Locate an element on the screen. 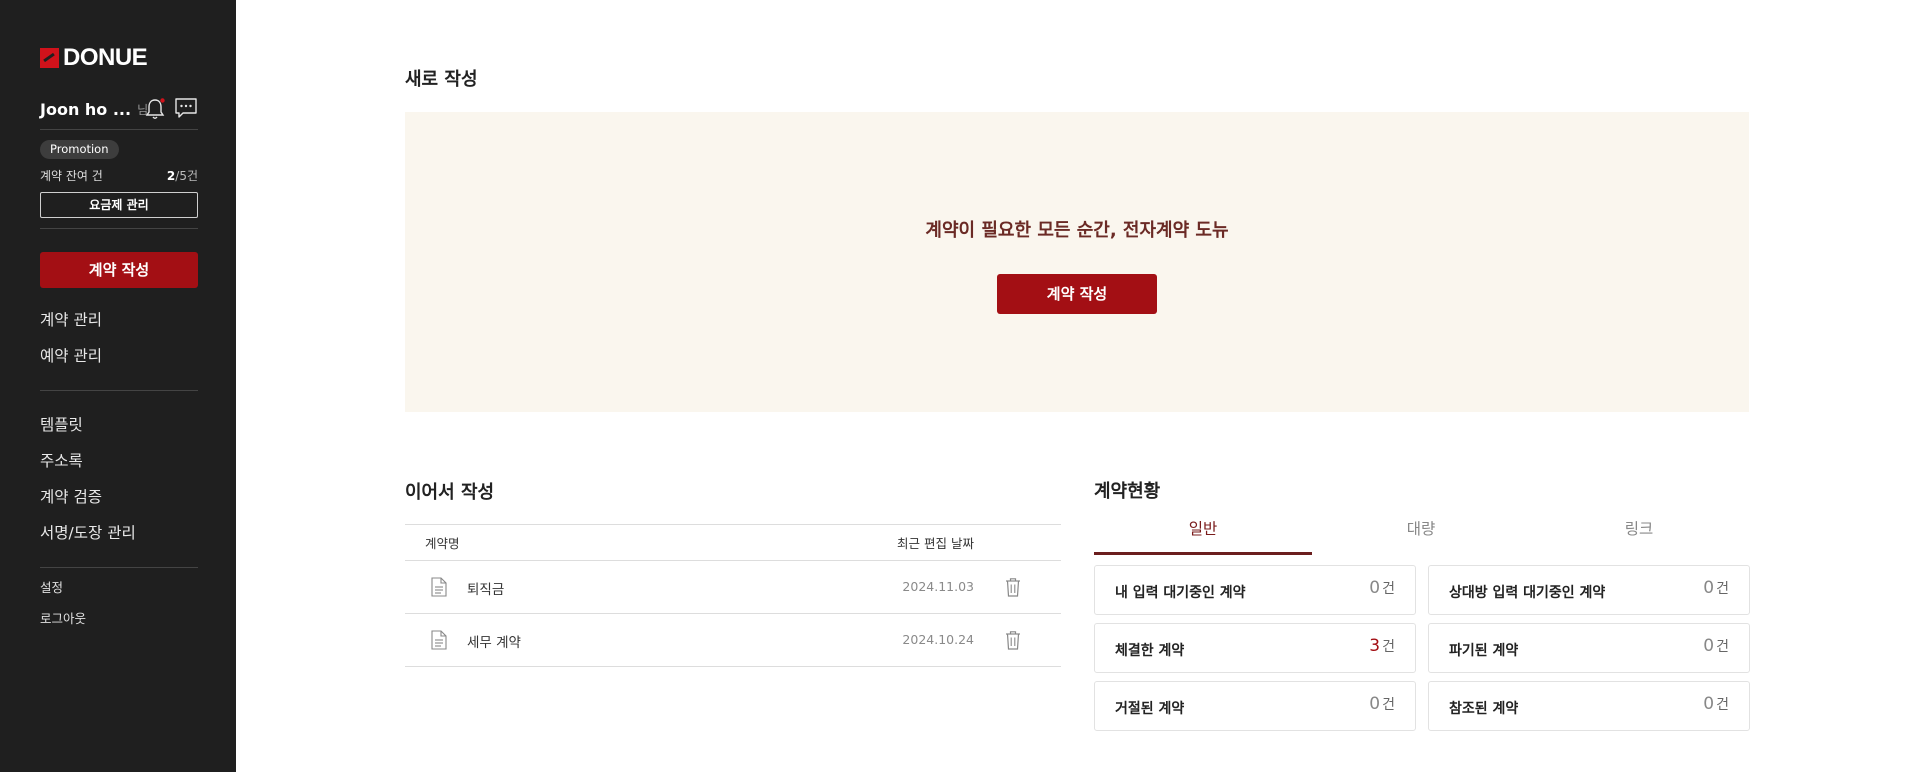  nav-item-templates: 템플릿 is located at coordinates (88, 425).